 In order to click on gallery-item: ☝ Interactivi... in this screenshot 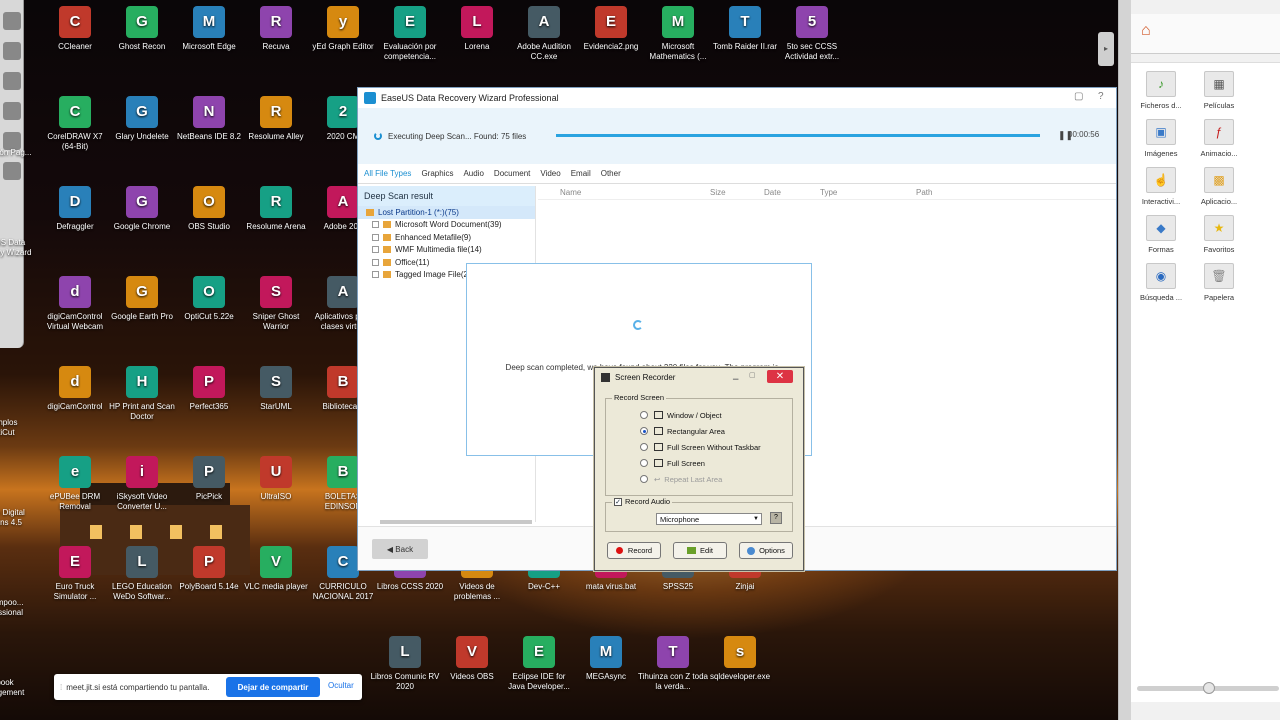, I will do `click(1161, 186)`.